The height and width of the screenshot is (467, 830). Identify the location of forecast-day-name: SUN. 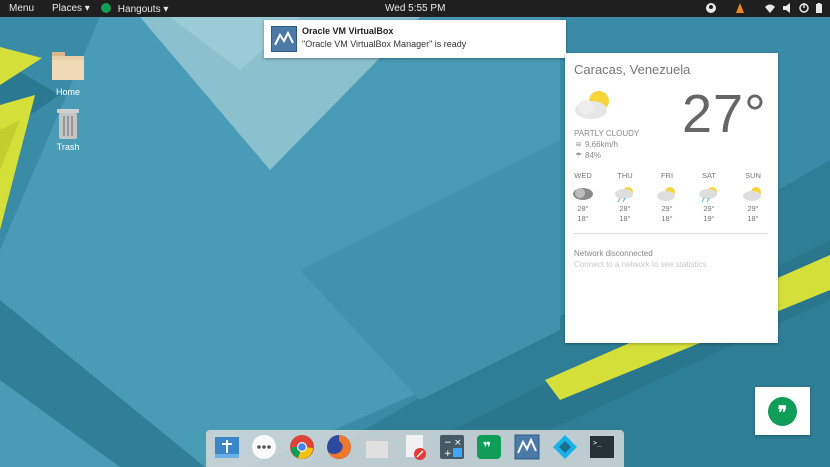
(753, 175).